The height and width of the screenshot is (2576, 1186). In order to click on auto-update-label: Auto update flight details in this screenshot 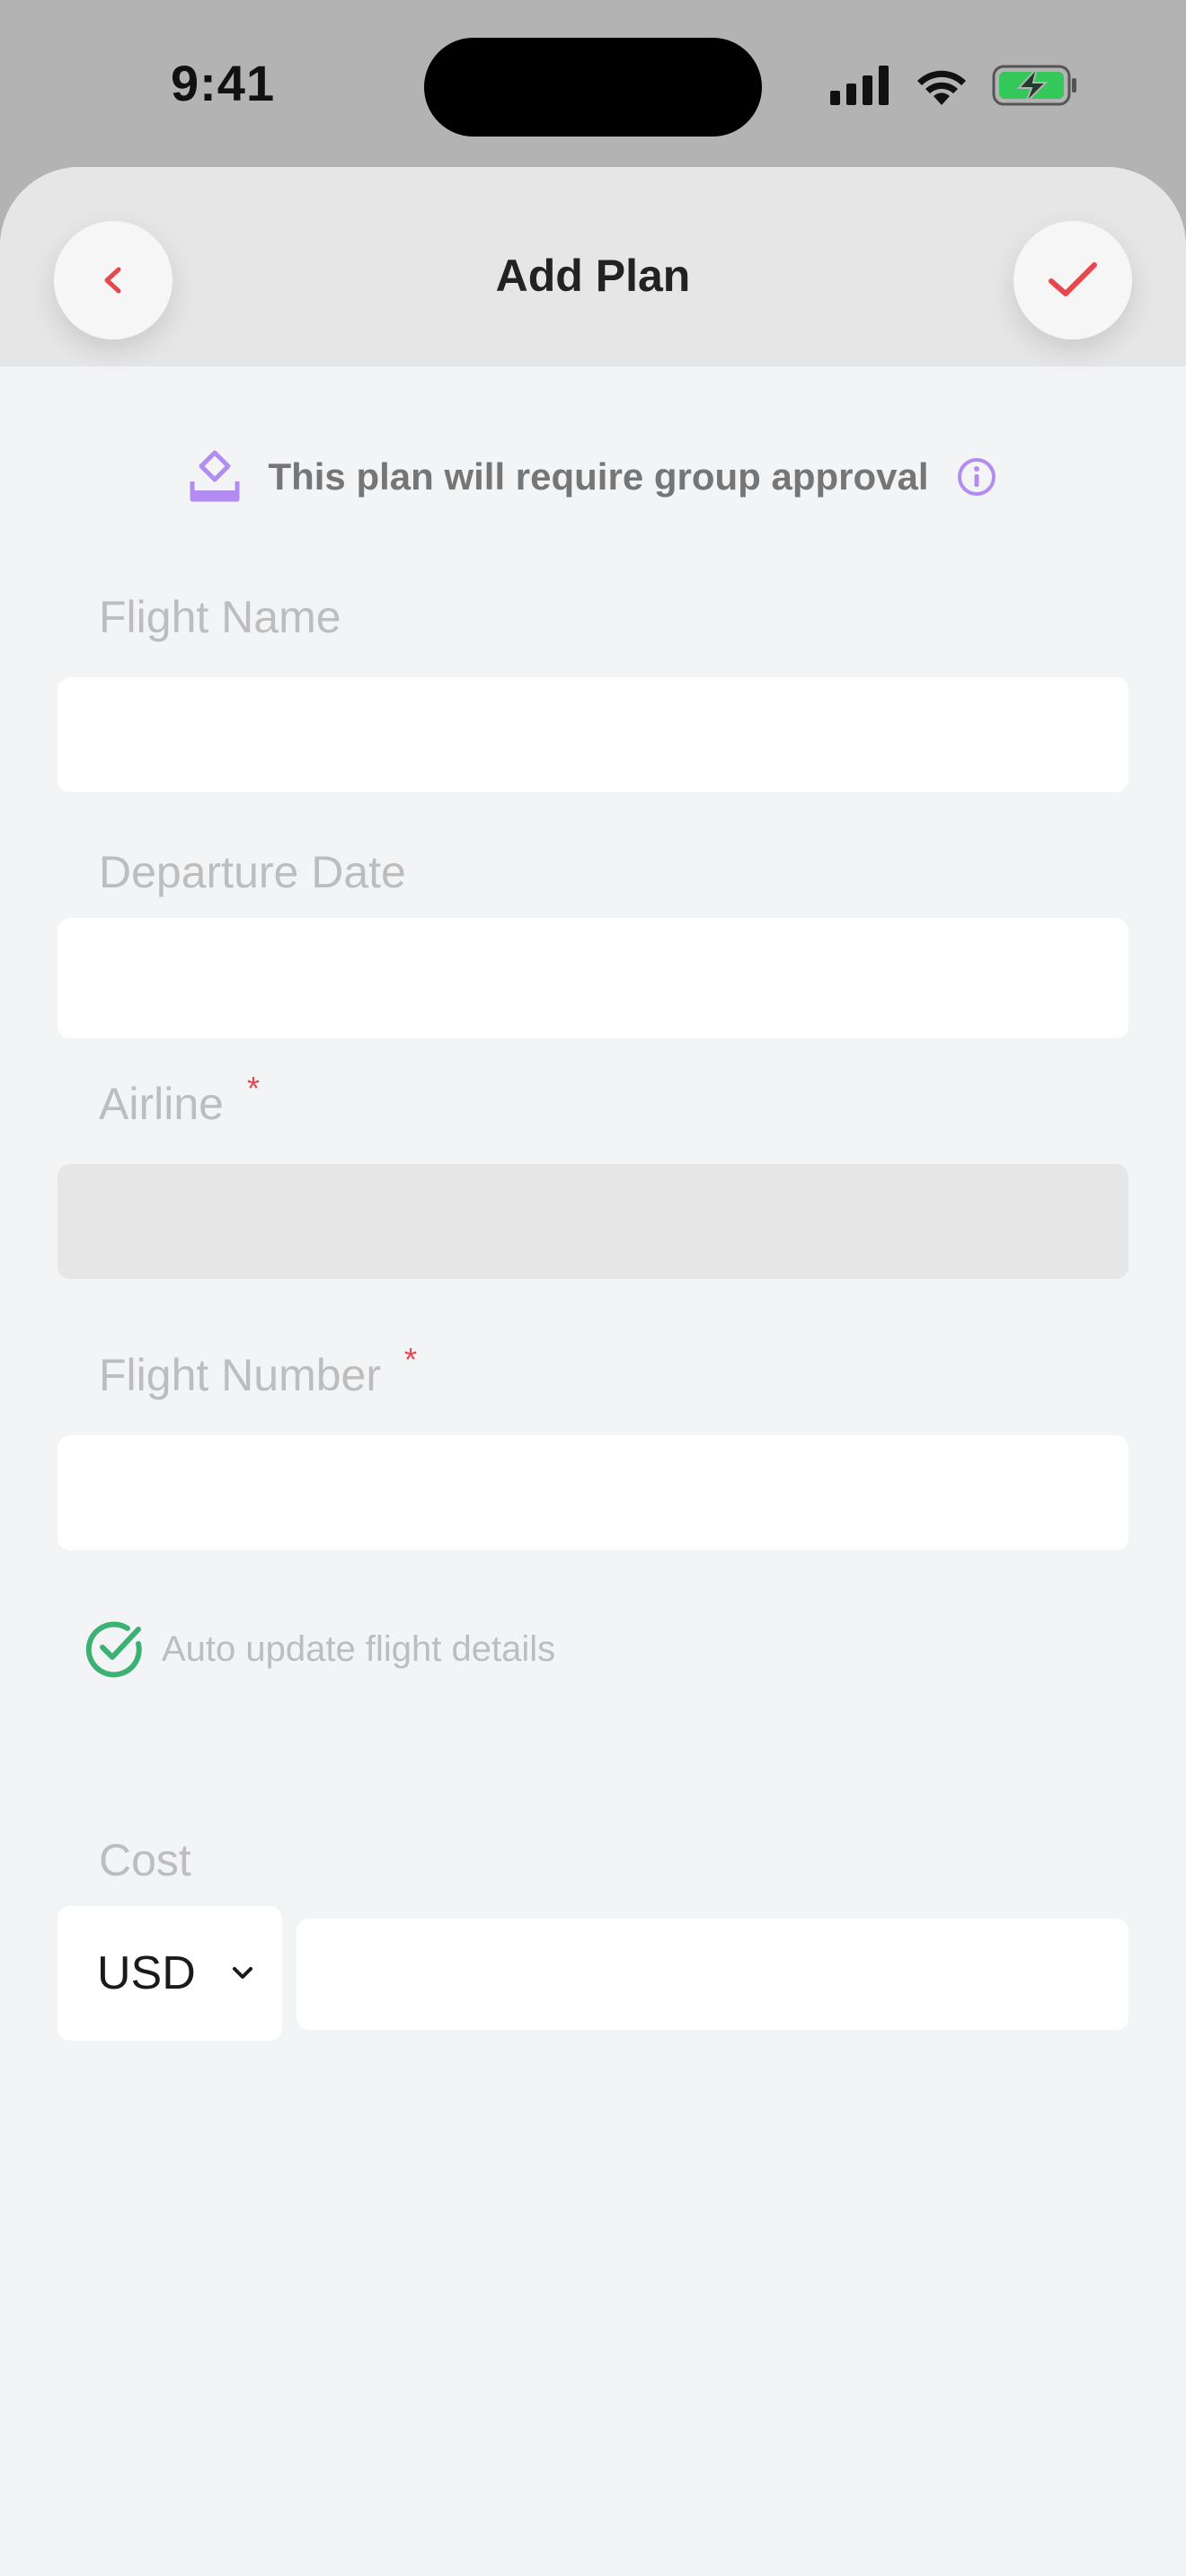, I will do `click(359, 1648)`.